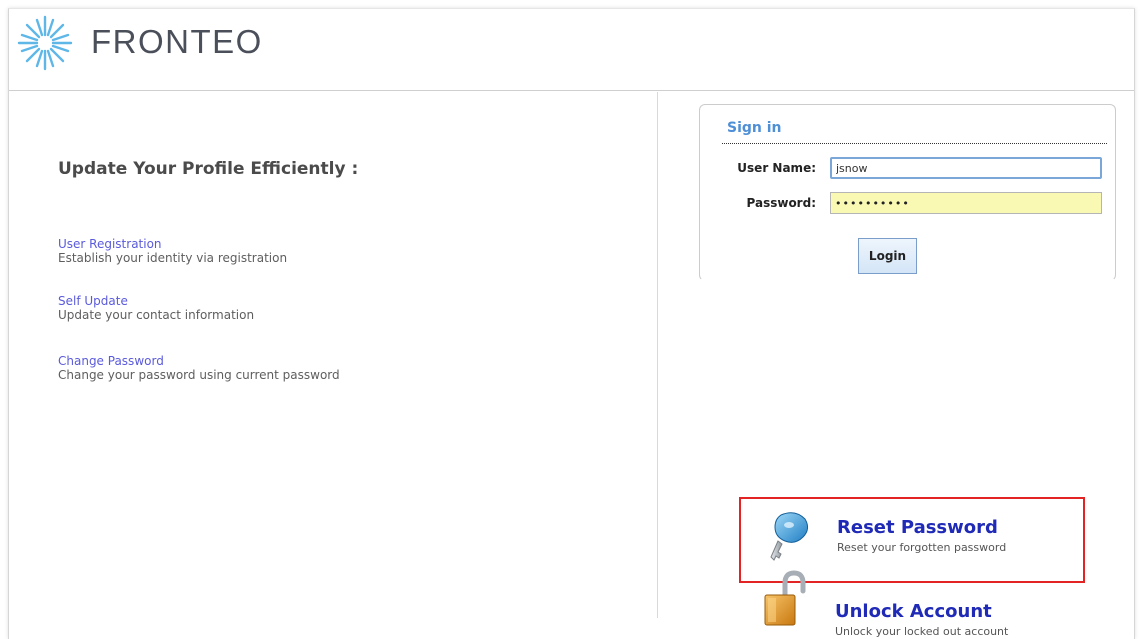  What do you see at coordinates (754, 128) in the screenshot?
I see `signin-title: Sign in` at bounding box center [754, 128].